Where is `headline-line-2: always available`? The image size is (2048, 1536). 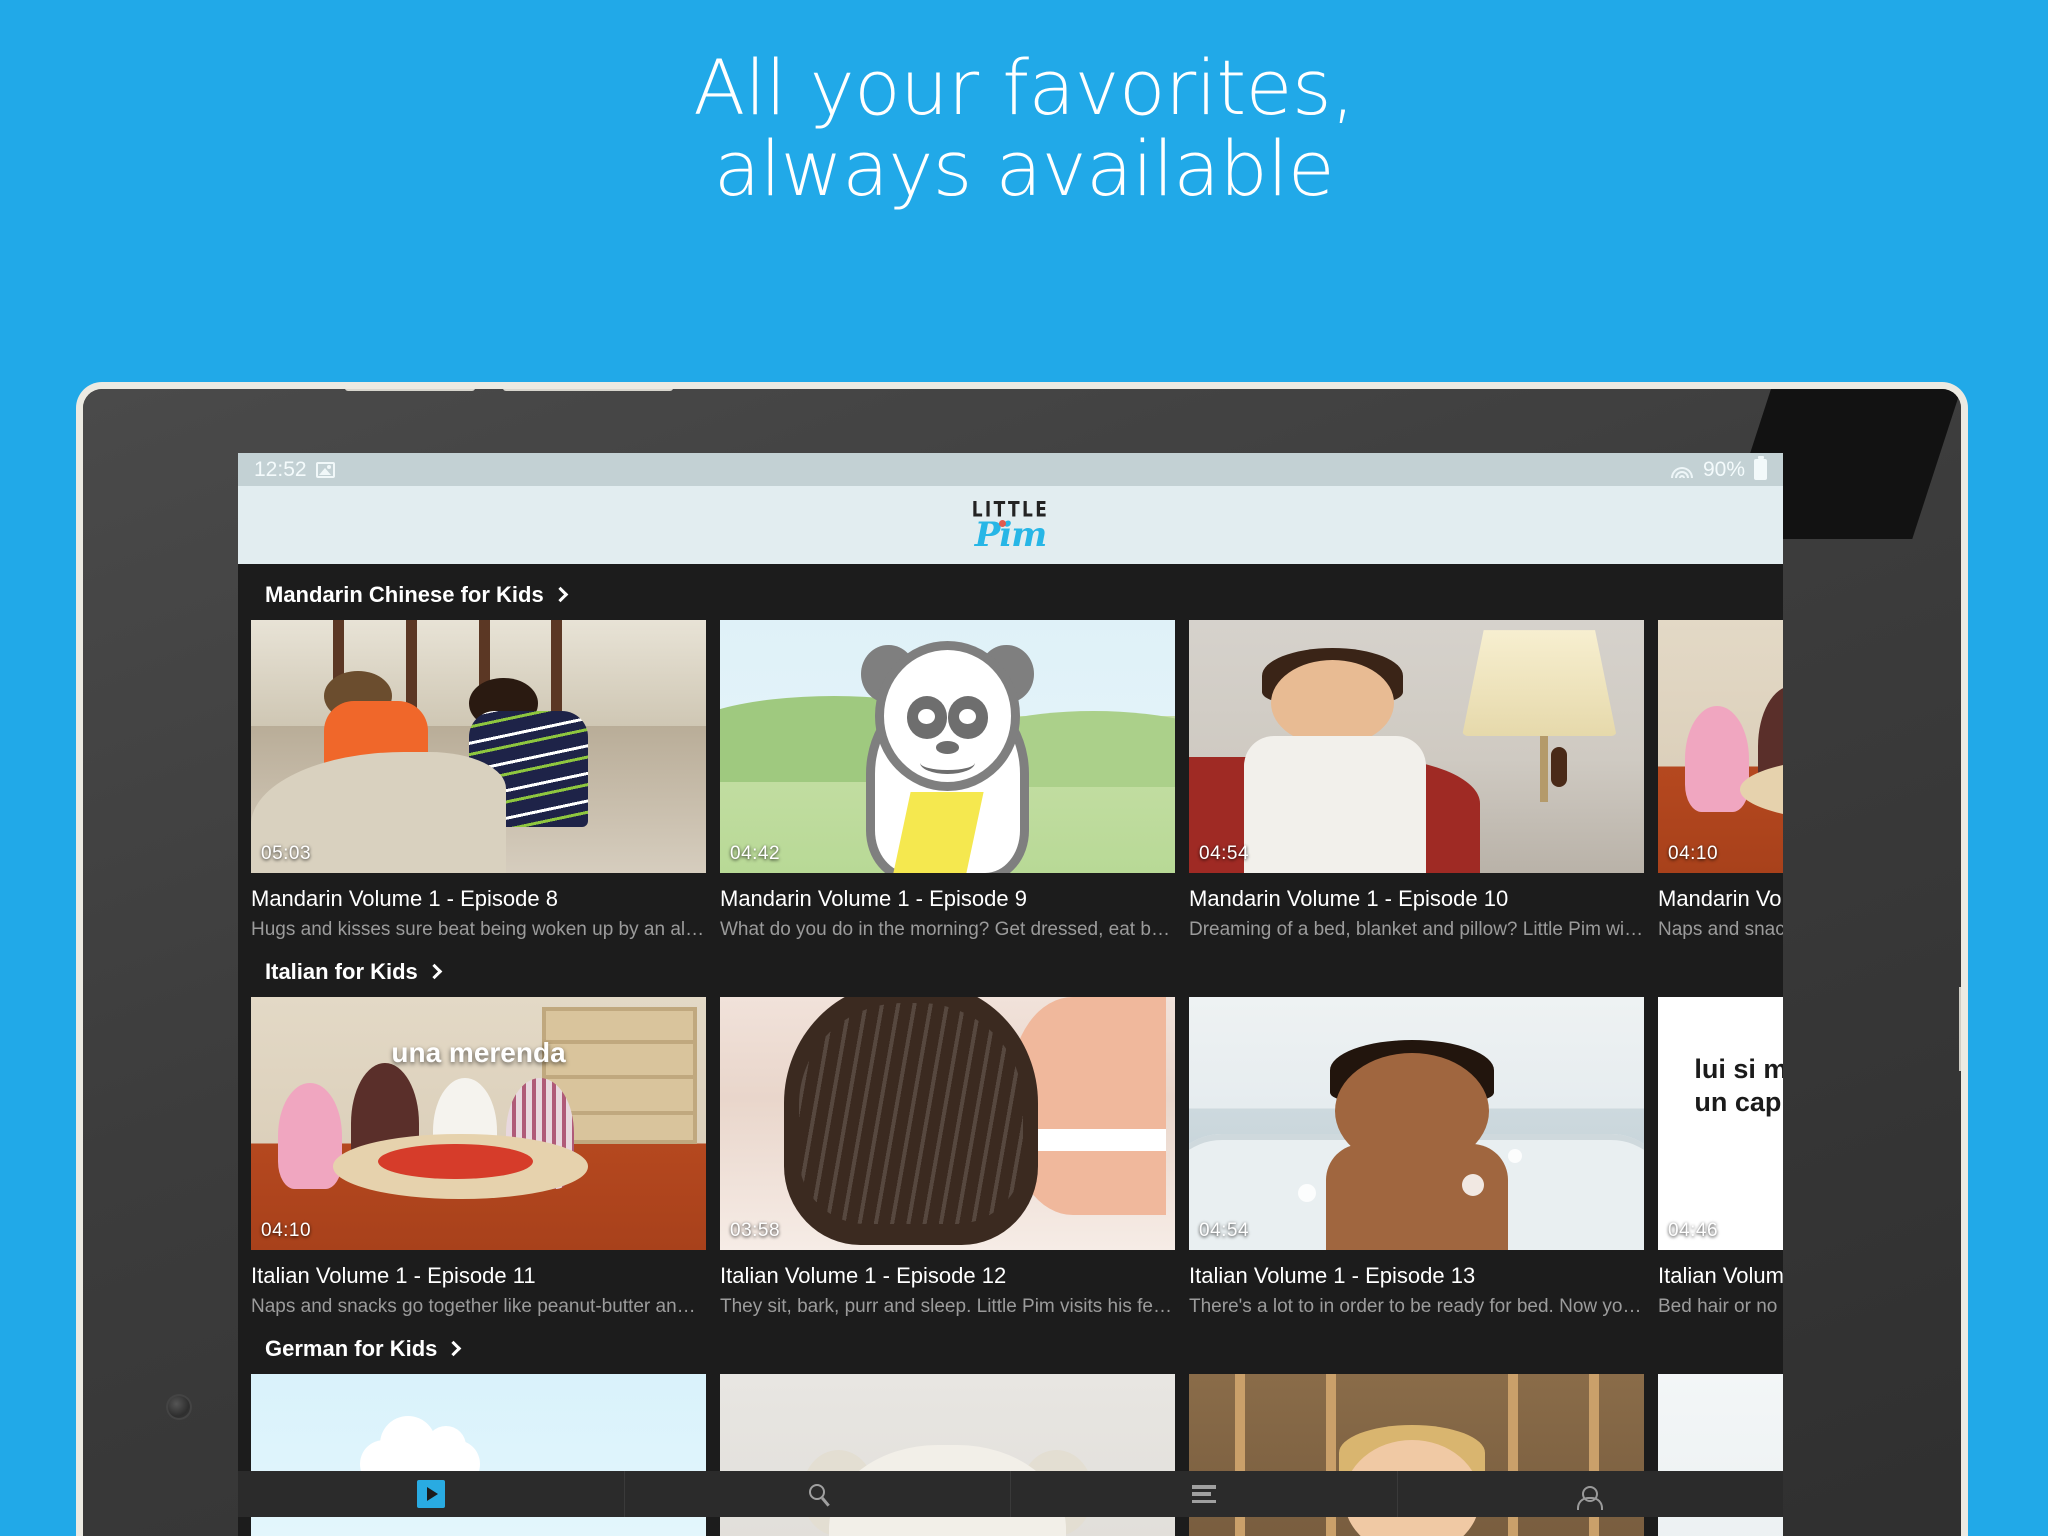 headline-line-2: always available is located at coordinates (1024, 168).